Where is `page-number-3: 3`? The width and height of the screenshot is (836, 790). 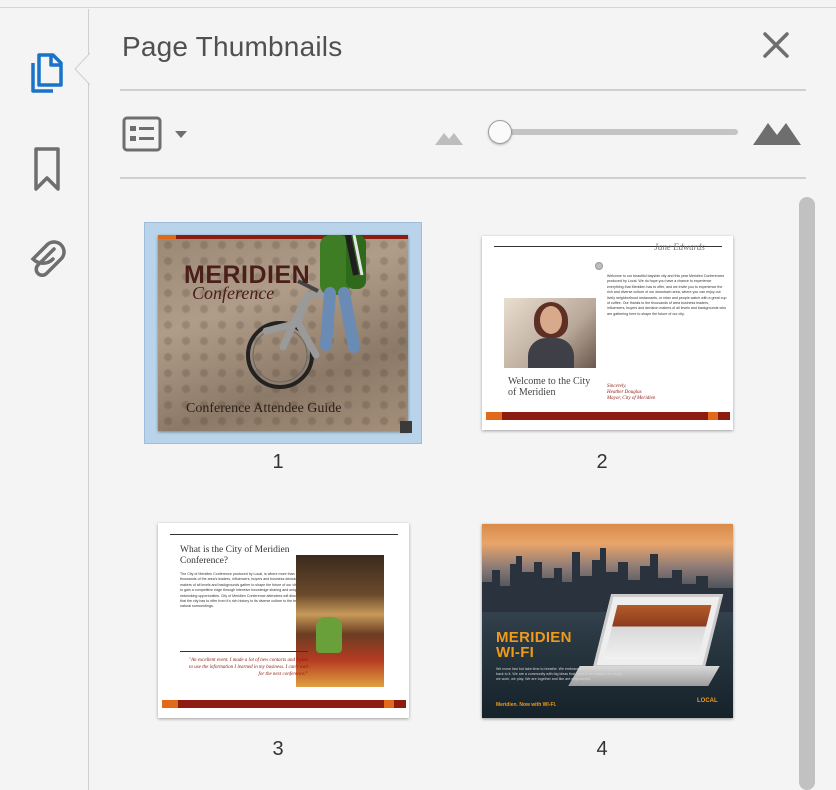
page-number-3: 3 is located at coordinates (278, 749).